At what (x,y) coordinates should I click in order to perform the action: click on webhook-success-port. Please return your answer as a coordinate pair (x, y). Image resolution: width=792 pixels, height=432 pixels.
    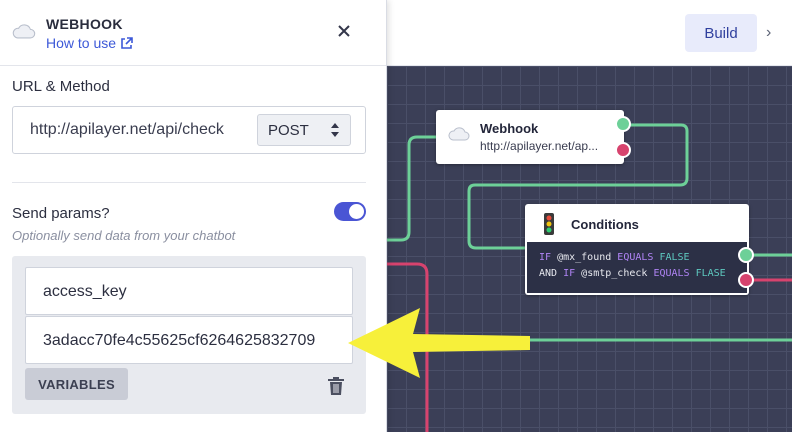
    Looking at the image, I should click on (623, 124).